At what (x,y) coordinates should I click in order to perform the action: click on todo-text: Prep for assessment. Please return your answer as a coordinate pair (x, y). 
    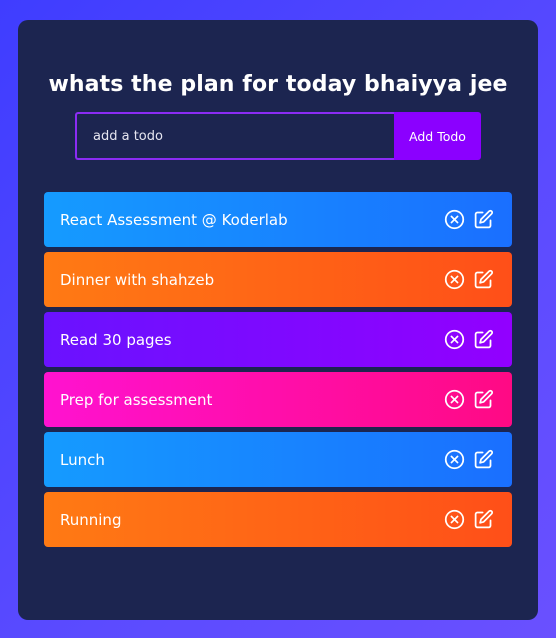
    Looking at the image, I should click on (136, 399).